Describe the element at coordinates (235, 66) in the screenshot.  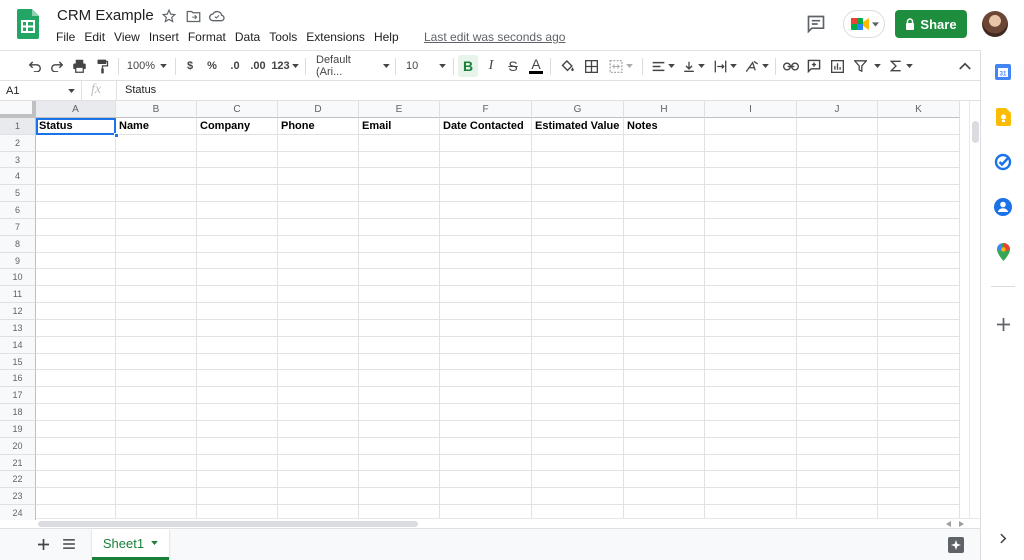
I see `decrease-decimal-button: .0` at that location.